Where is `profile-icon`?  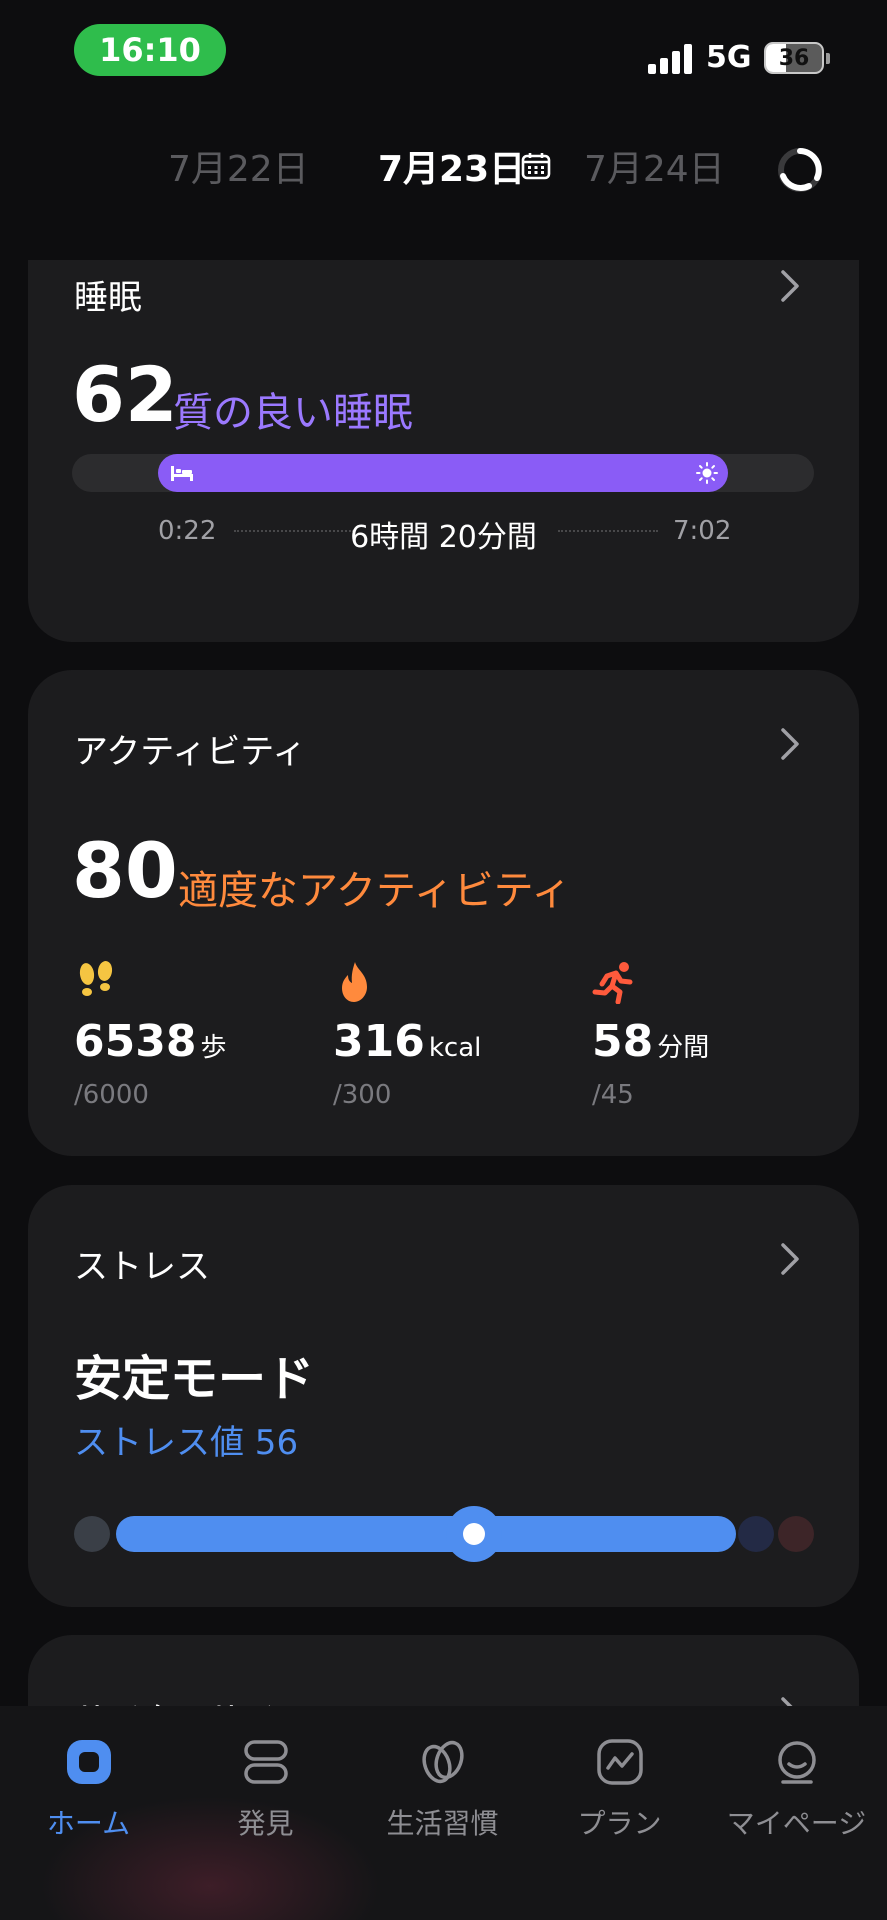
profile-icon is located at coordinates (796, 1762).